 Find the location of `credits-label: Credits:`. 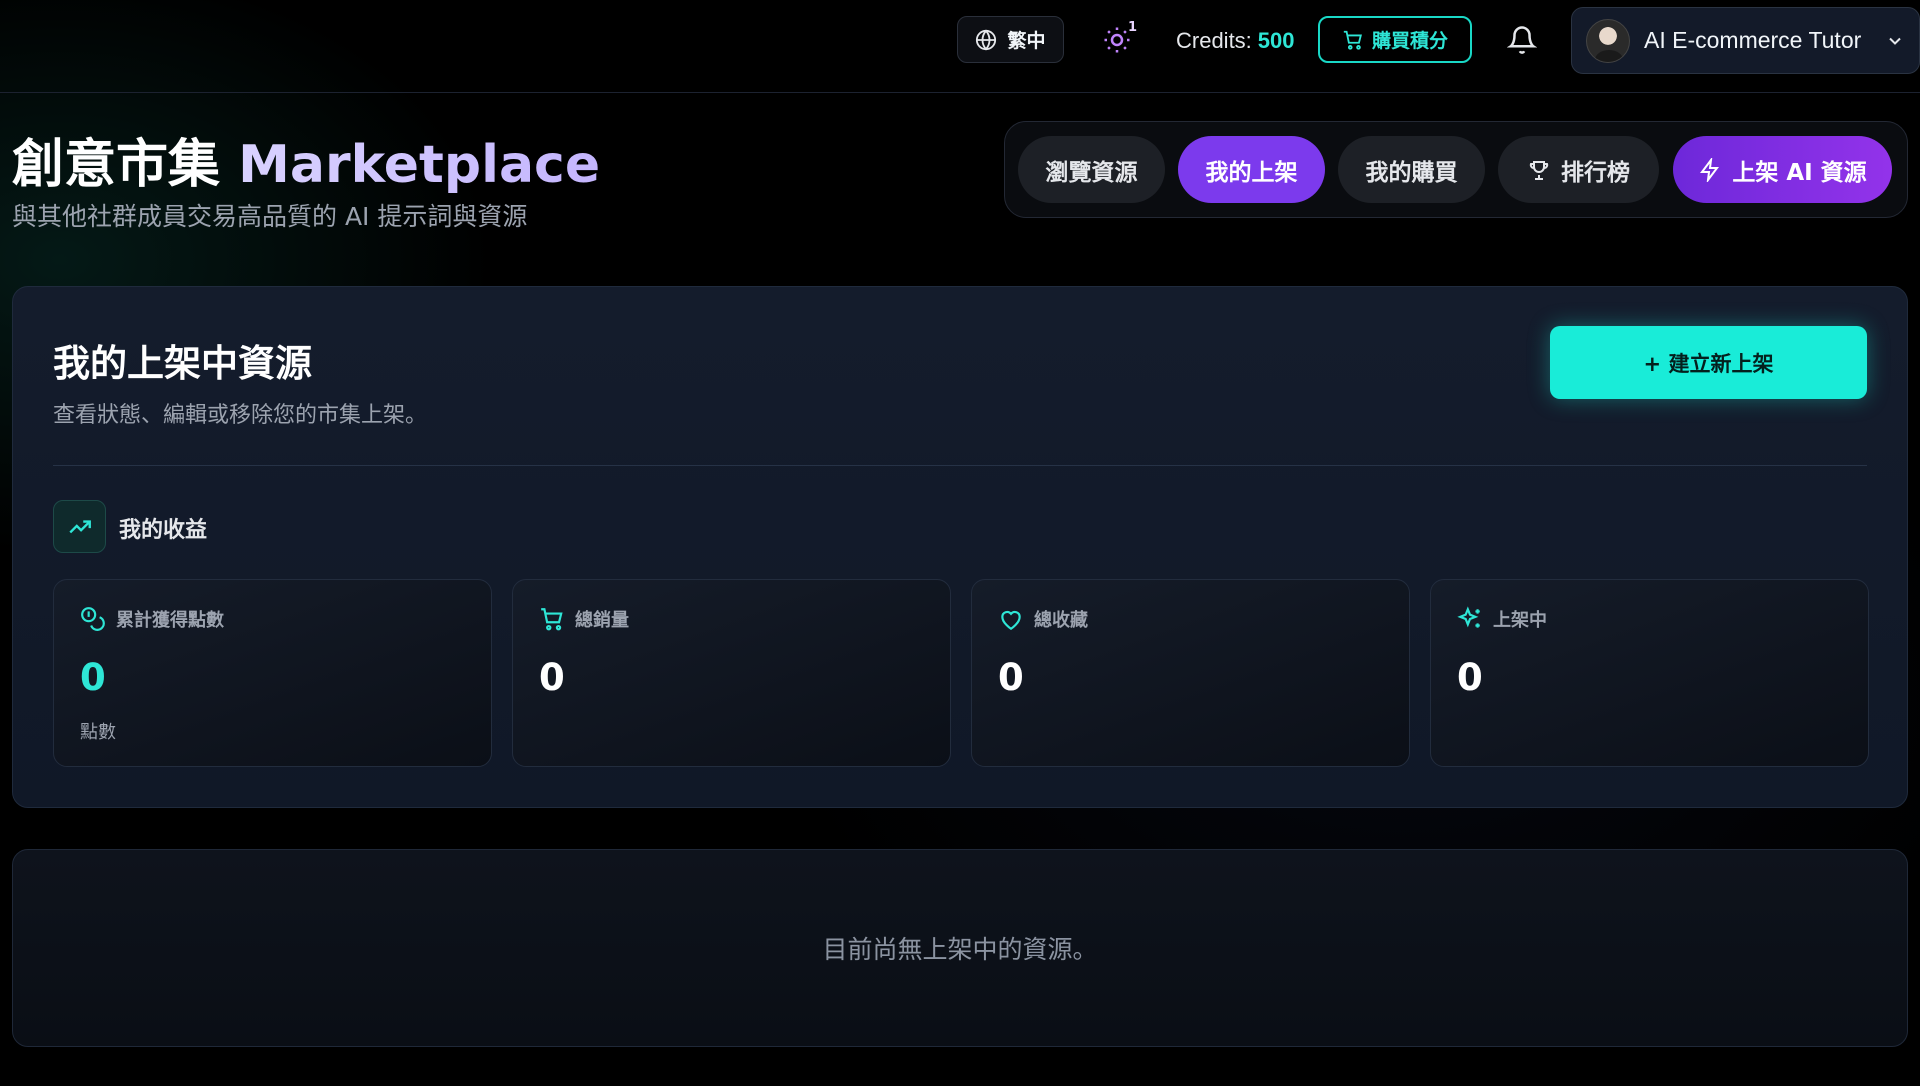

credits-label: Credits: is located at coordinates (1214, 40).